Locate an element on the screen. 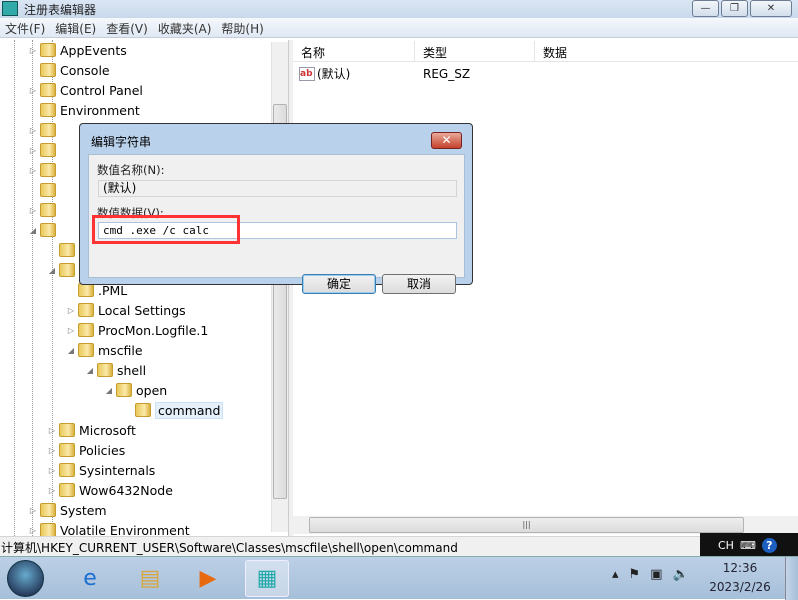 The image size is (798, 600). tree-item: ▷ AppEvents is located at coordinates (77, 50).